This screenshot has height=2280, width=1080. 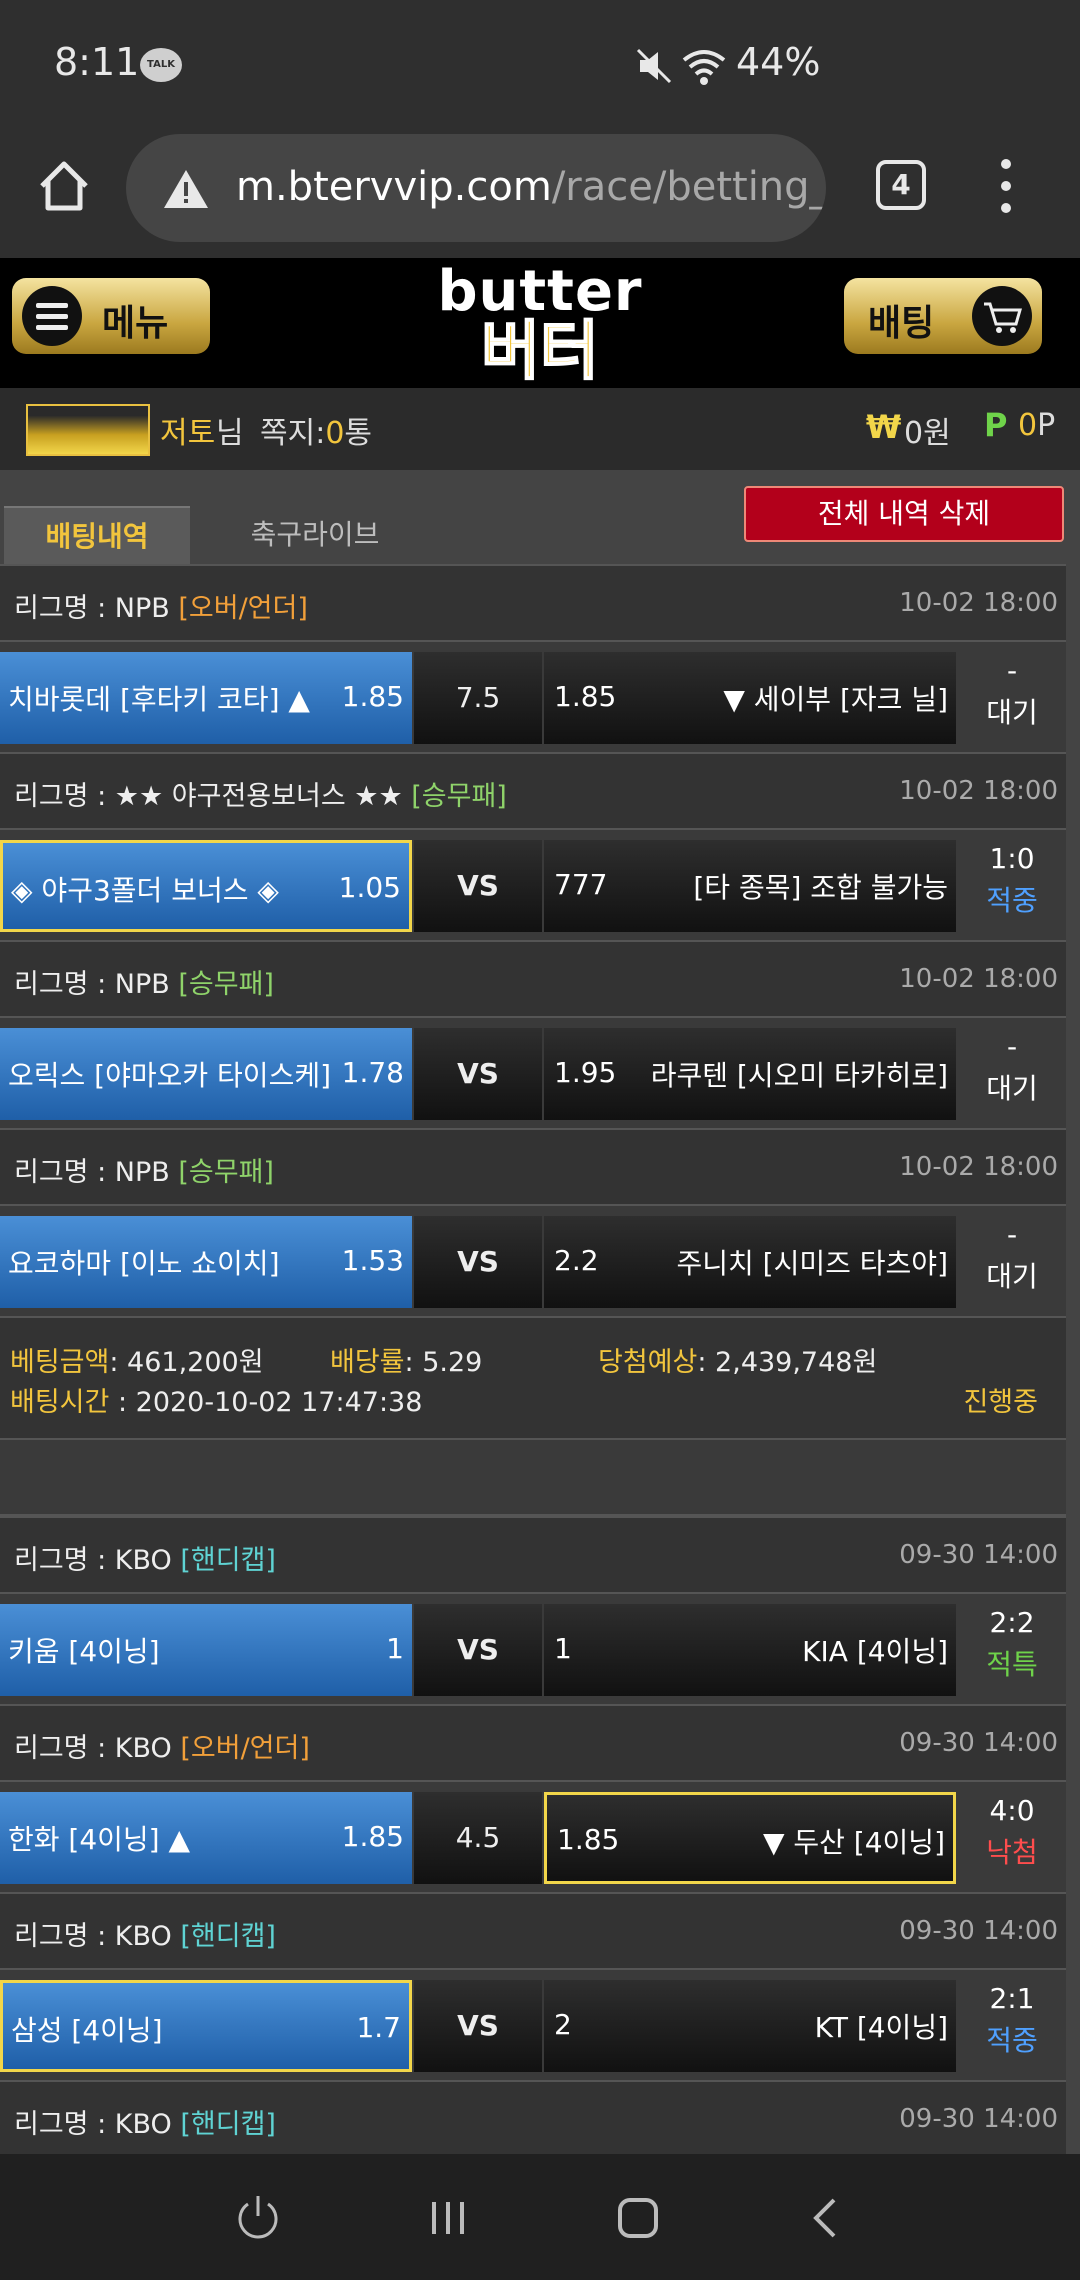 What do you see at coordinates (1000, 1402) in the screenshot?
I see `bet-status: 진행중` at bounding box center [1000, 1402].